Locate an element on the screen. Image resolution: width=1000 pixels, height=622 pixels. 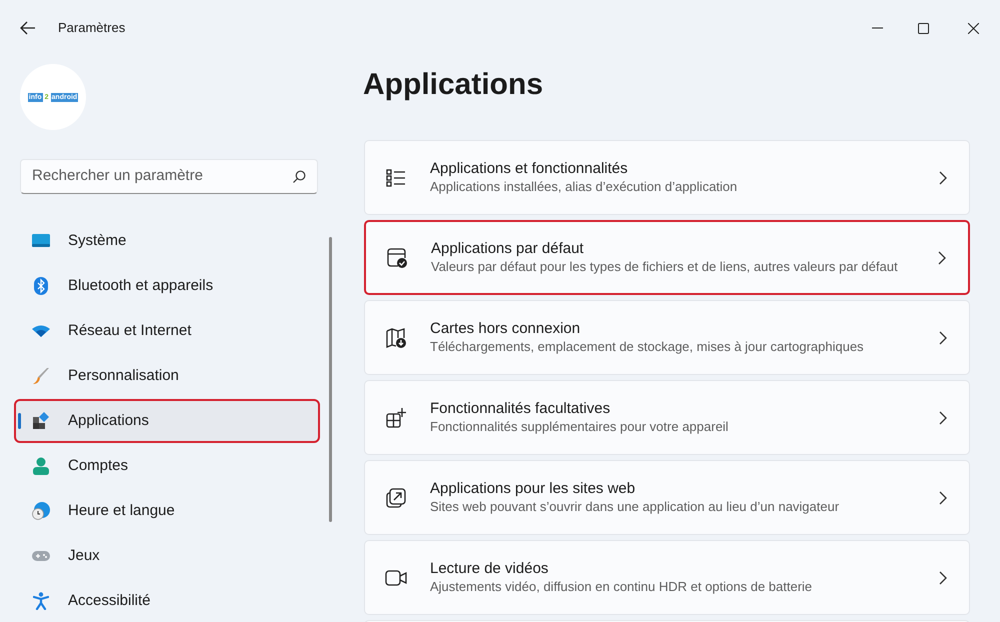
selection-indicator is located at coordinates (19, 421).